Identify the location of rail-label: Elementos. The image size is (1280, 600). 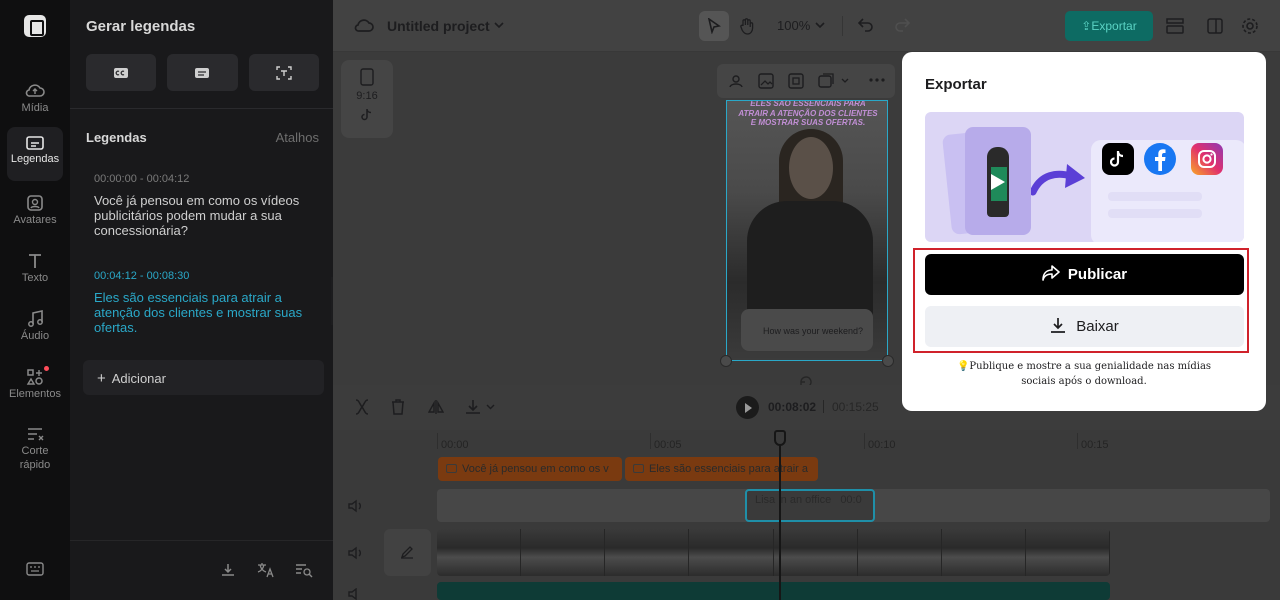
(35, 394).